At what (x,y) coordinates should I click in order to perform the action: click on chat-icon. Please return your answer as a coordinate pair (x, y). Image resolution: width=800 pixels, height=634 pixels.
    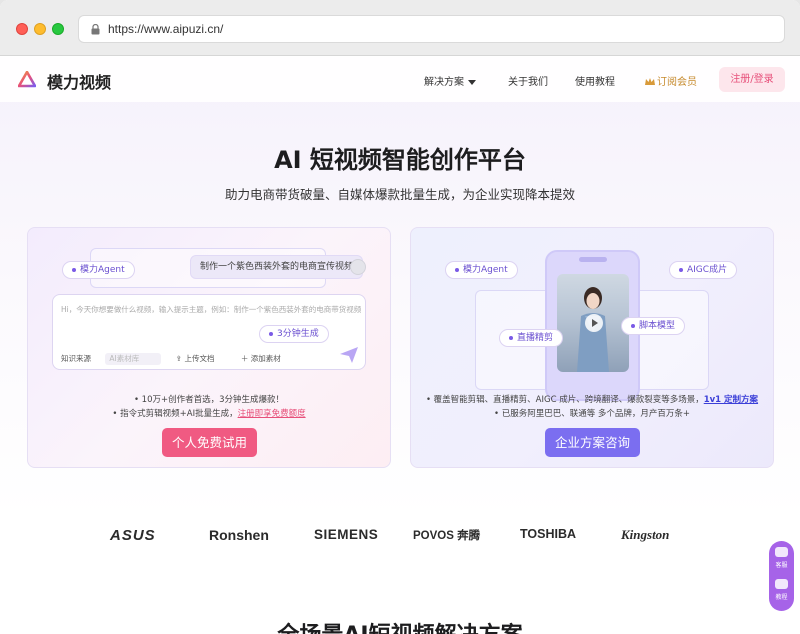
    Looking at the image, I should click on (781, 552).